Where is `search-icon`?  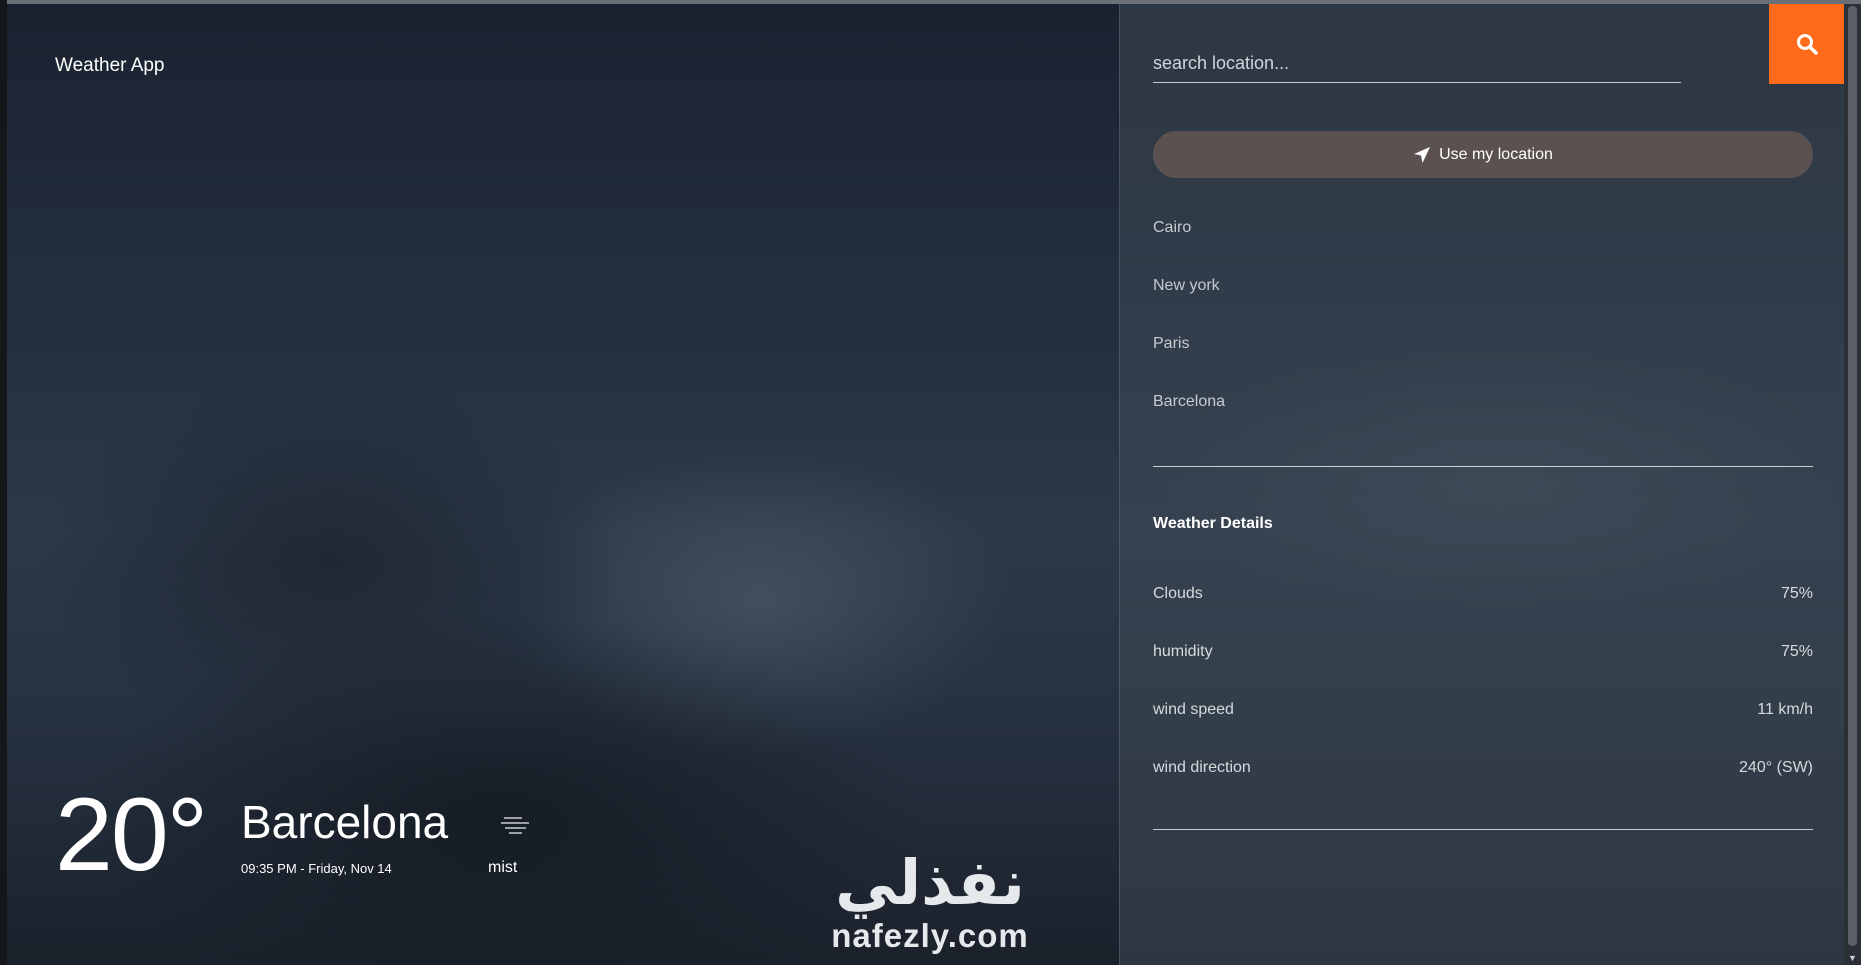
search-icon is located at coordinates (1807, 44).